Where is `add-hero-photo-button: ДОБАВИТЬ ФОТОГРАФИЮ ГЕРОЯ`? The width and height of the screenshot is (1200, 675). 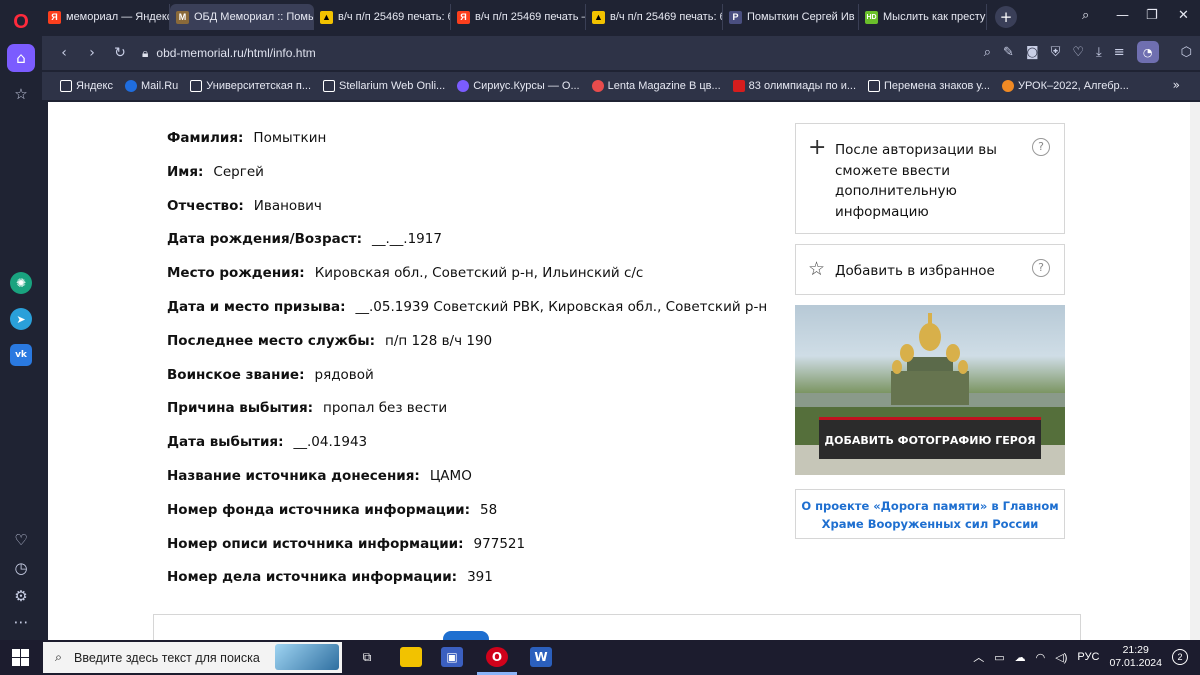 add-hero-photo-button: ДОБАВИТЬ ФОТОГРАФИЮ ГЕРОЯ is located at coordinates (930, 438).